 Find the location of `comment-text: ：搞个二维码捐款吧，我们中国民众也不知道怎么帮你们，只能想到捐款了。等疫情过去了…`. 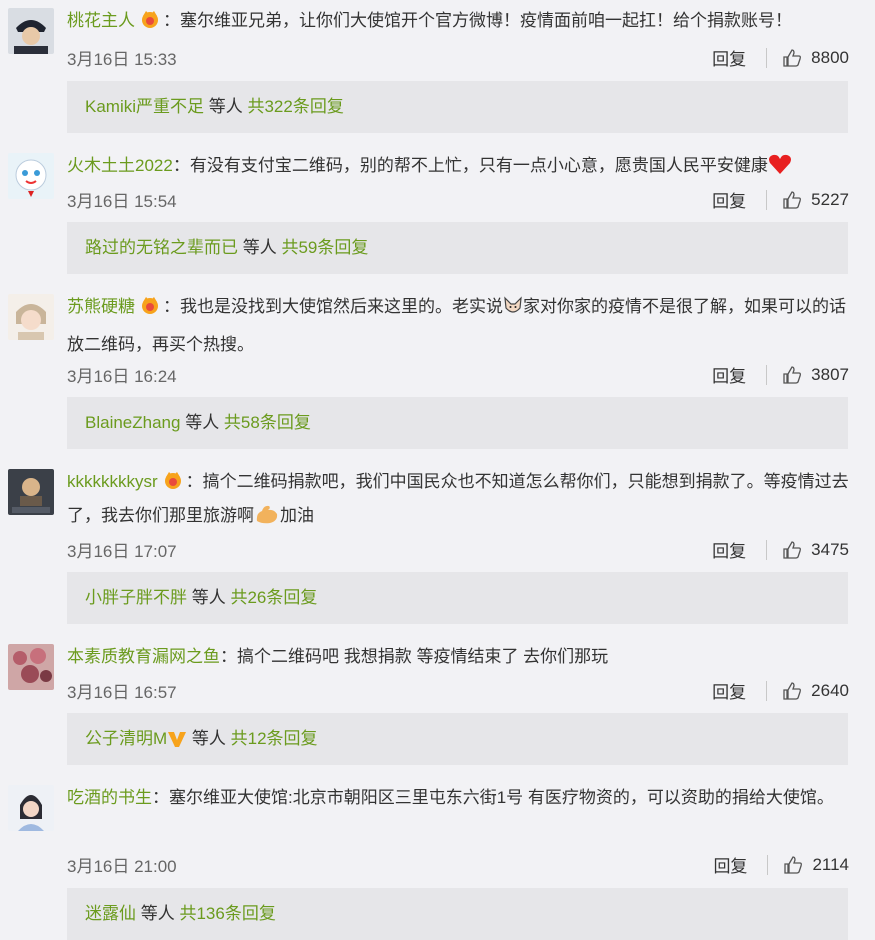

comment-text: ：搞个二维码捐款吧，我们中国民众也不知道怎么帮你们，只能想到捐款了。等疫情过去了… is located at coordinates (458, 498).